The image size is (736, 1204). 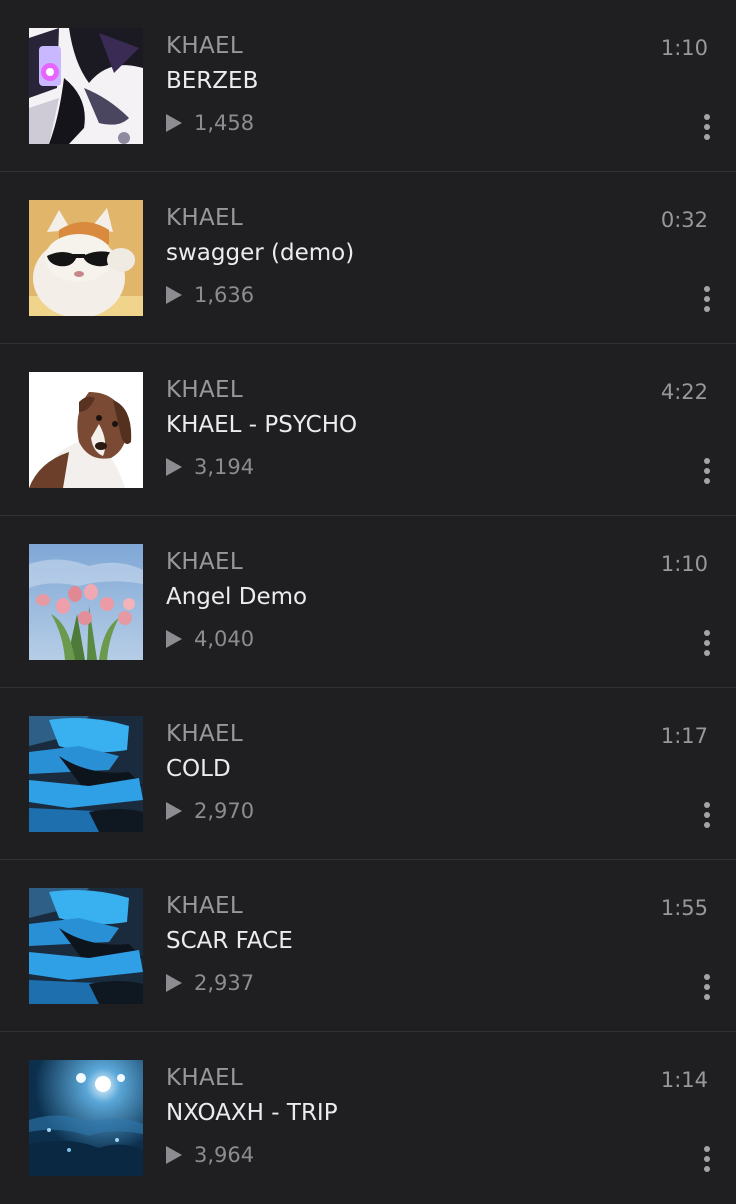 I want to click on track-row: KHAEL NXOAXH - TRIP 3,964 1:14, so click(x=368, y=1118).